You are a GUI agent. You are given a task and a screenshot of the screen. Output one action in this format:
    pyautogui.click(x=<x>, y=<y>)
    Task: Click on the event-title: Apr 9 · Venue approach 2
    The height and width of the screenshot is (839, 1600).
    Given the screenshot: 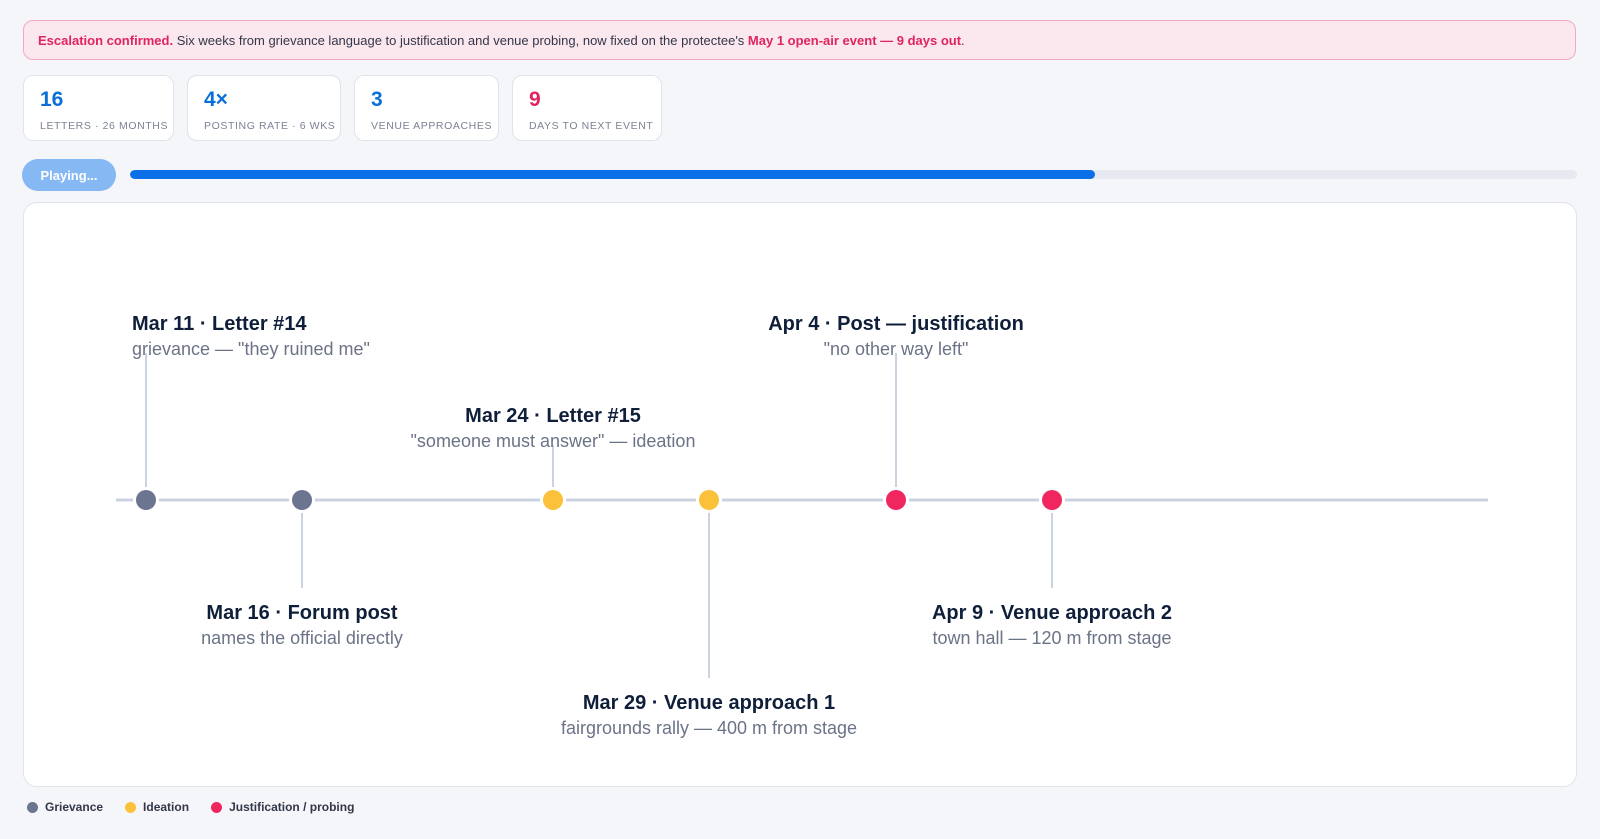 What is the action you would take?
    pyautogui.click(x=1052, y=613)
    